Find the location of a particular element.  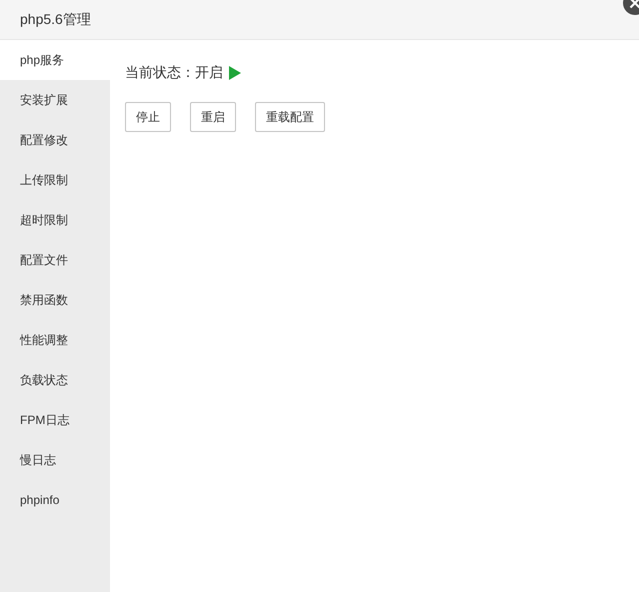

status-value: 开启 is located at coordinates (209, 73).